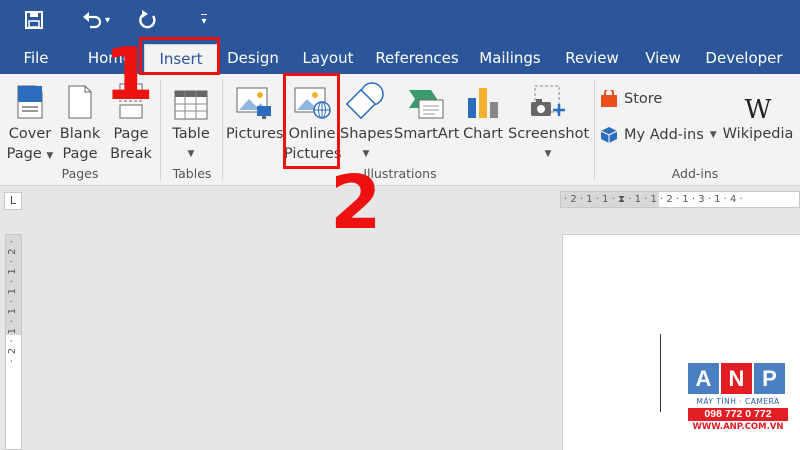 The image size is (800, 450). Describe the element at coordinates (744, 59) in the screenshot. I see `tab-developer: Developer` at that location.